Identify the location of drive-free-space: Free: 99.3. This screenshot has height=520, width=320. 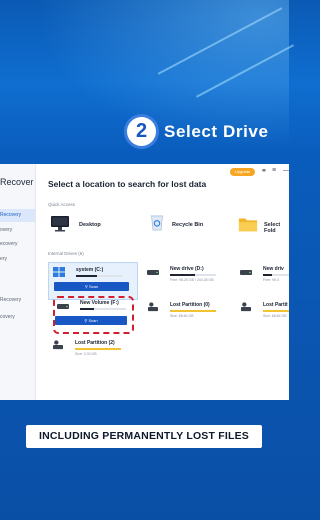
(271, 280).